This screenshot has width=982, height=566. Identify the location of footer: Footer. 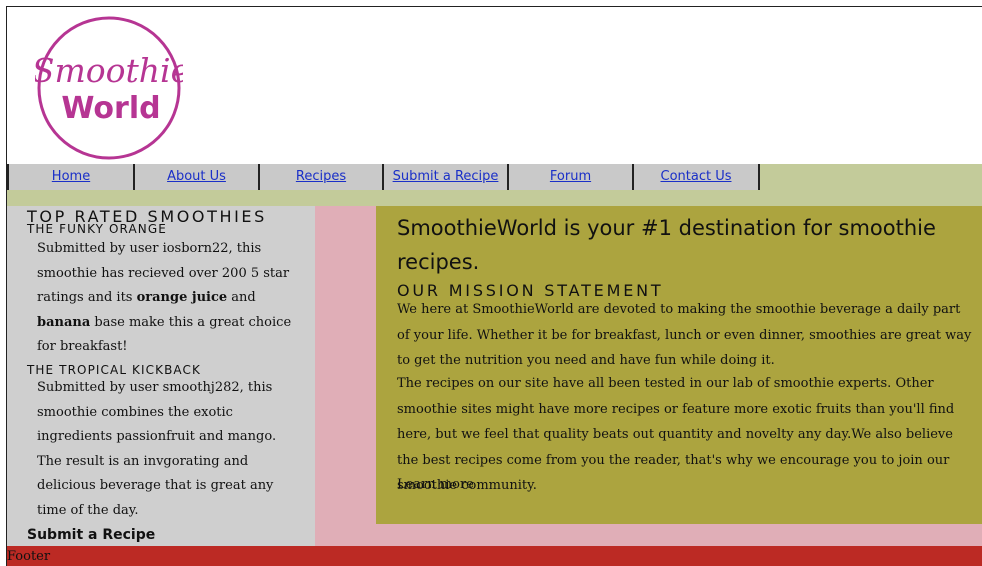
(494, 556).